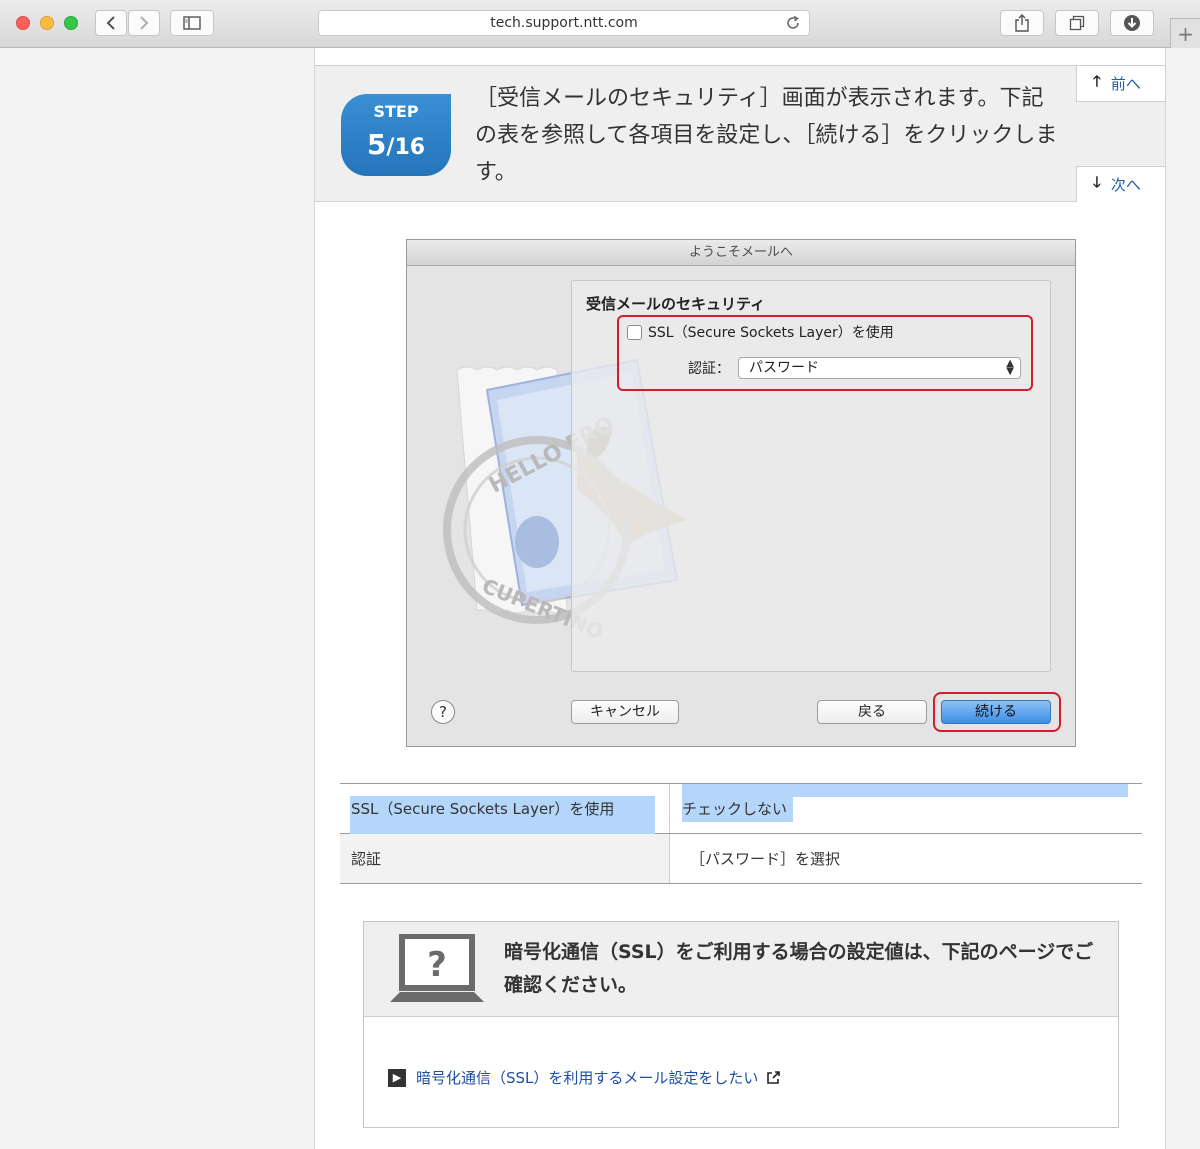 The image size is (1200, 1149). I want to click on prev-step-label: 前へ, so click(1125, 84).